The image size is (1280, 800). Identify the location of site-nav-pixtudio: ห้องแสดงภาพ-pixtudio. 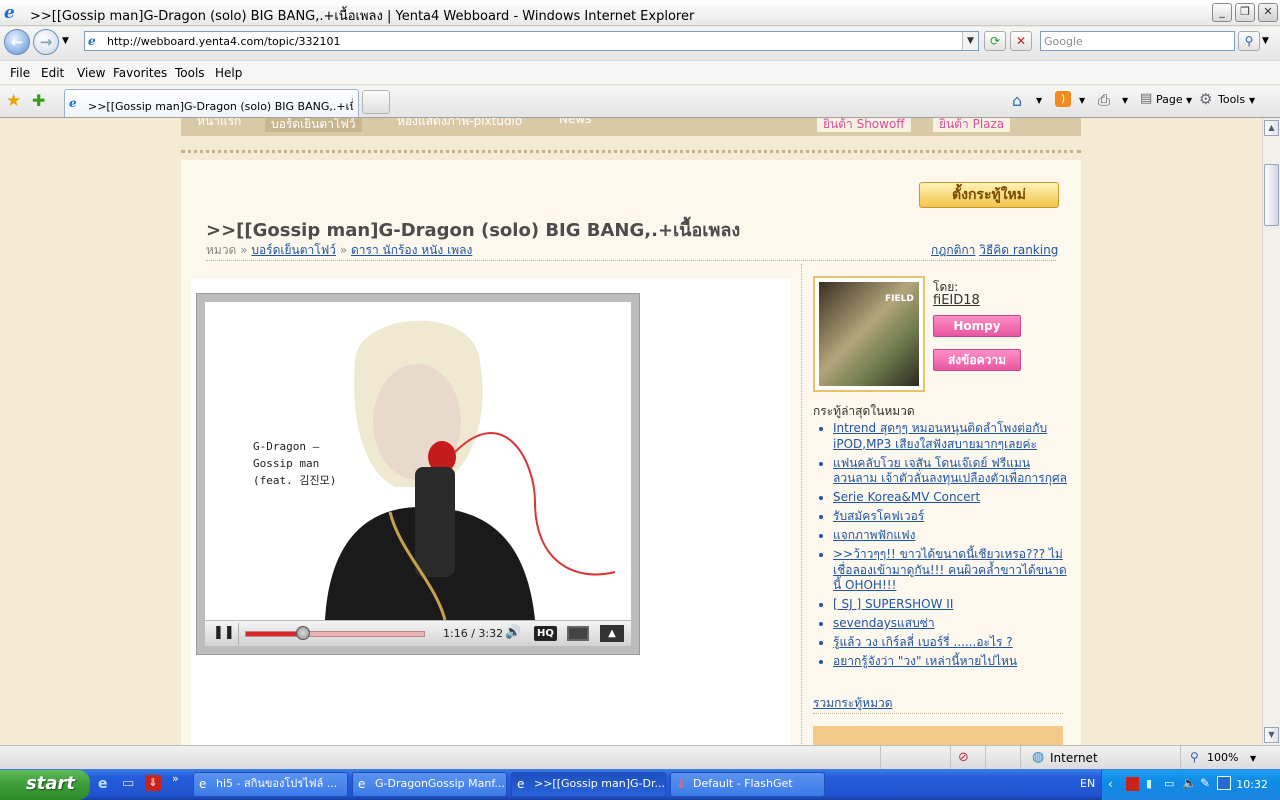
(459, 124).